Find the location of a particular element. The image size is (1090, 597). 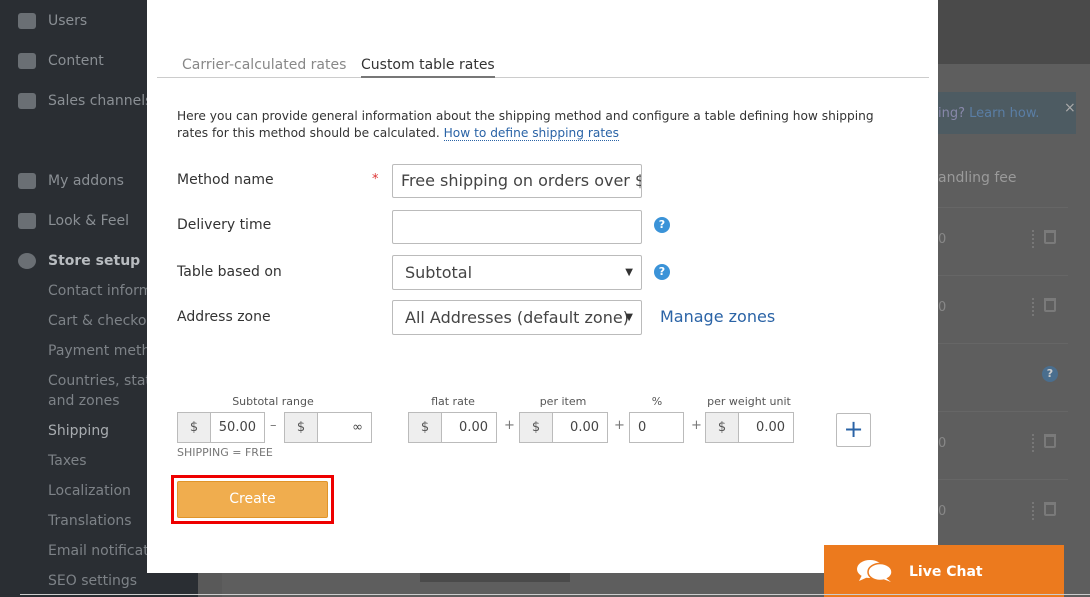

sidebar-item-sales-channels: Sales channels is located at coordinates (85, 101).